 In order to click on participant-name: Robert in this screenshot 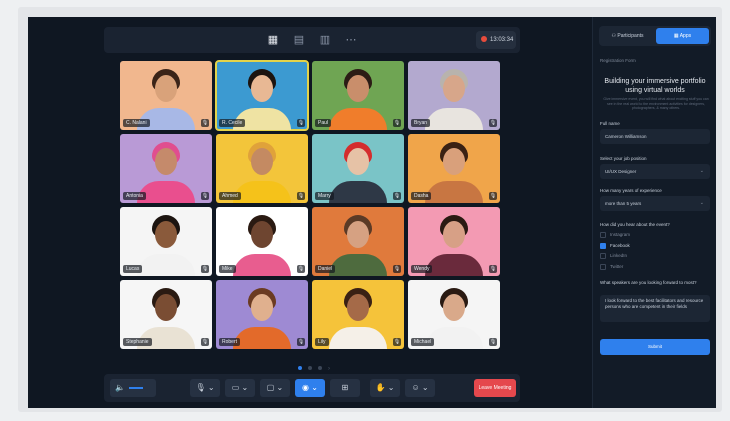, I will do `click(230, 342)`.